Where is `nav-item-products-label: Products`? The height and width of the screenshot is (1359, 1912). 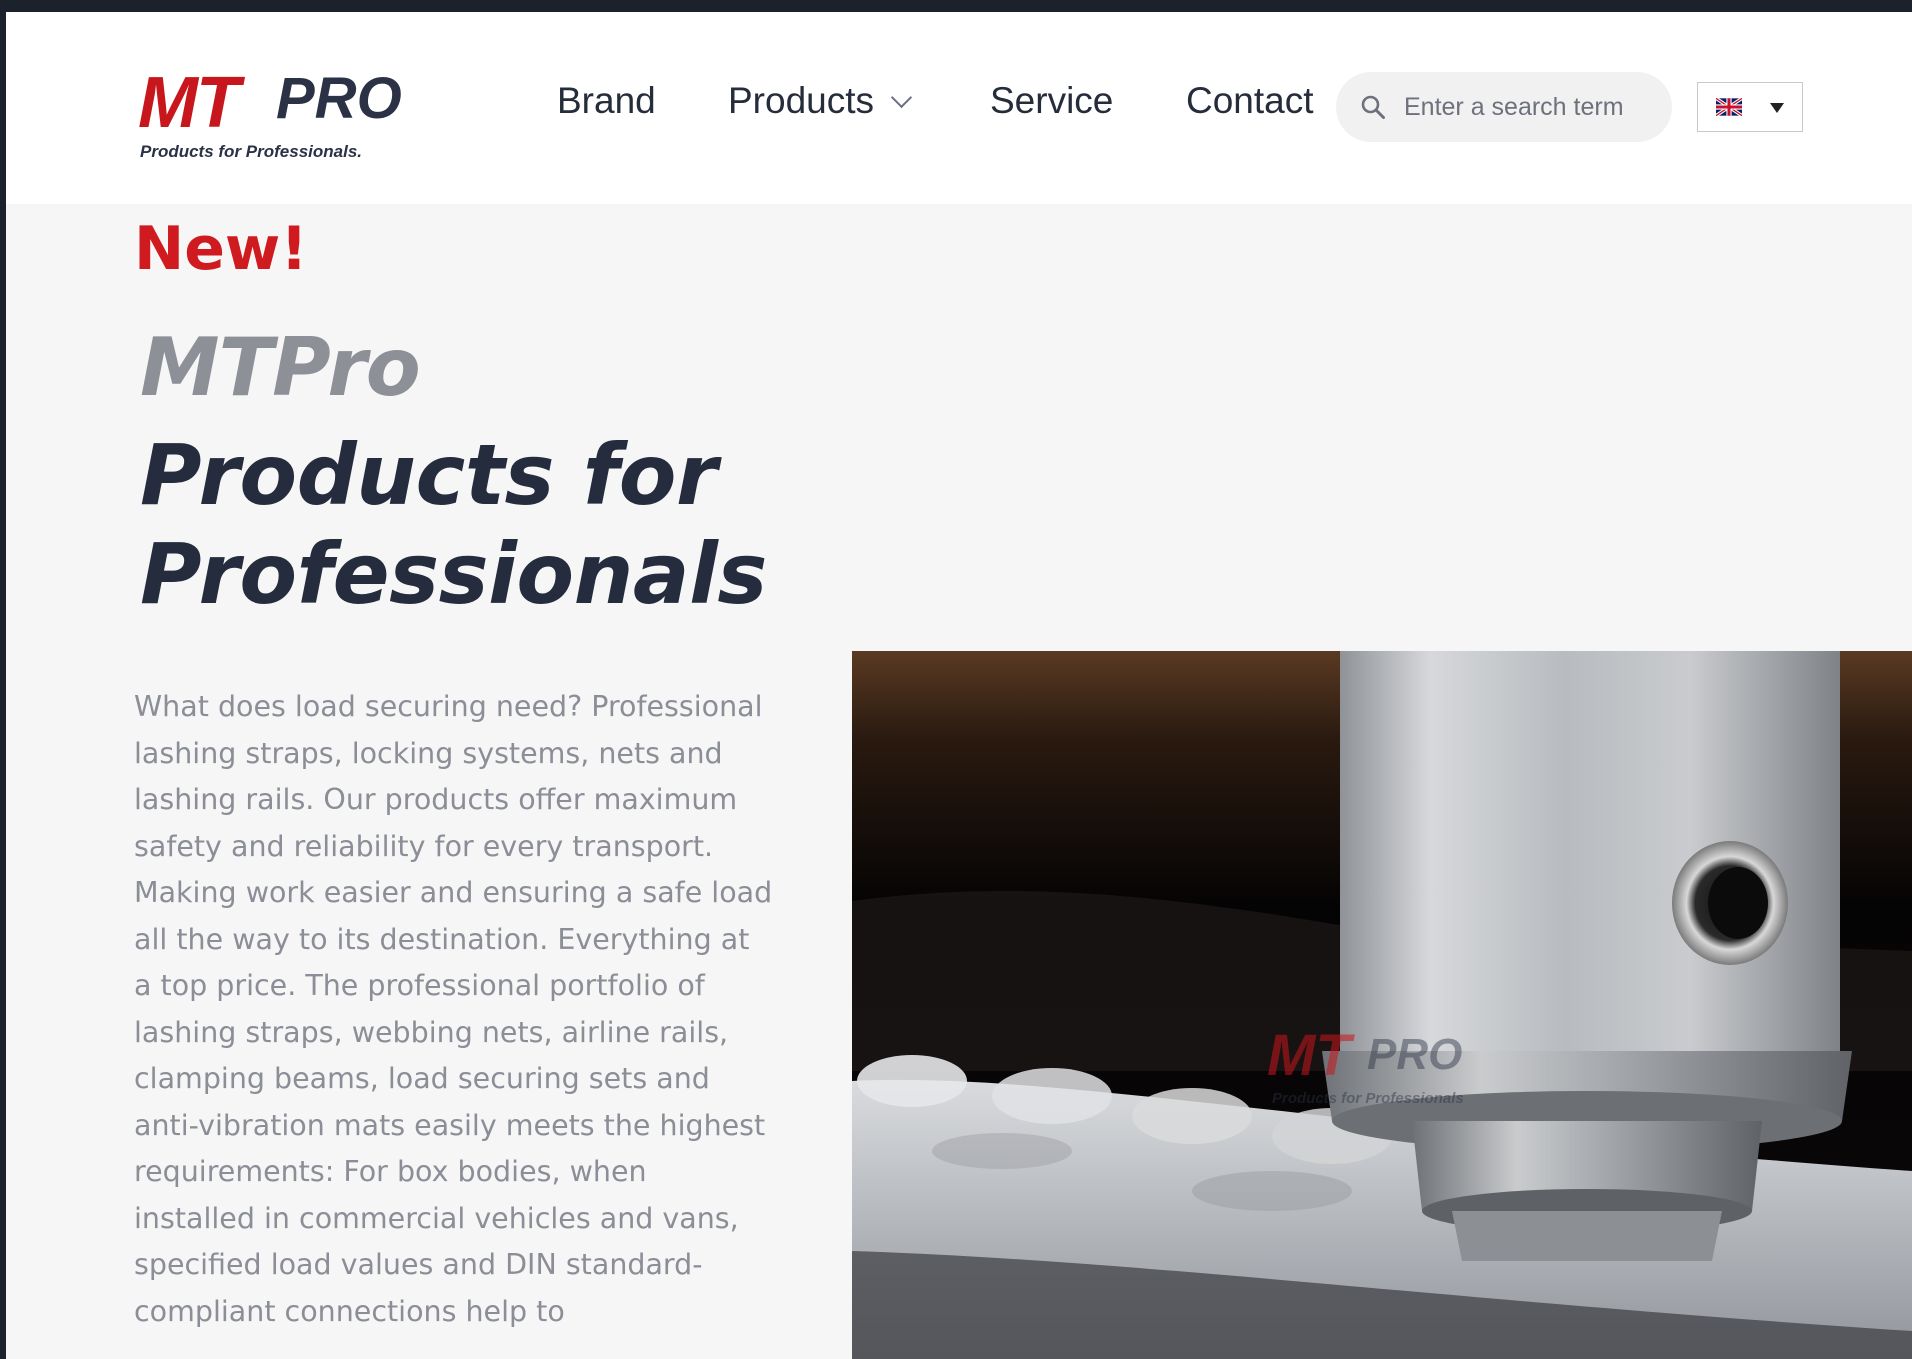 nav-item-products-label: Products is located at coordinates (801, 100).